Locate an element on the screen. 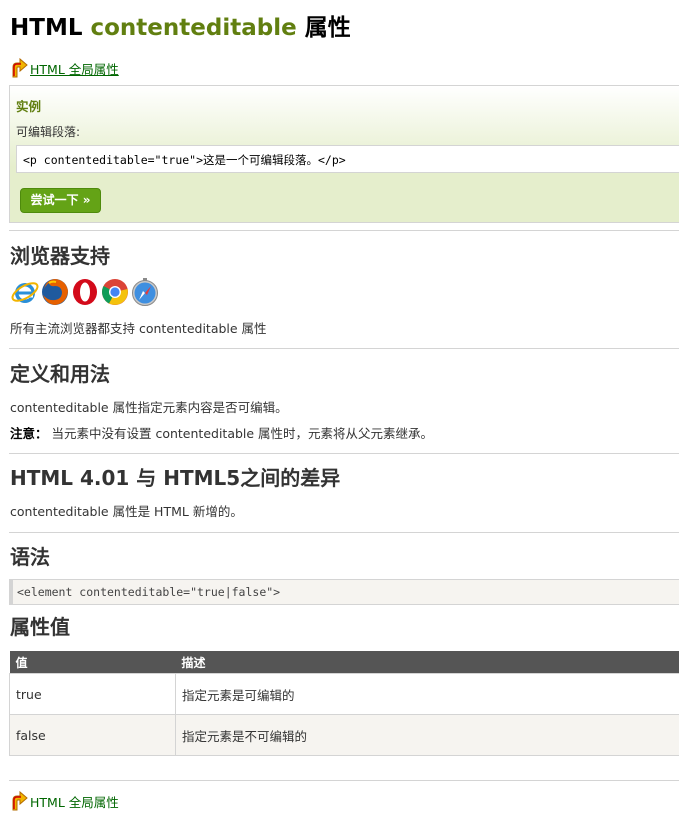 The height and width of the screenshot is (827, 679). page-title: HTML contenteditable 属性 is located at coordinates (180, 28).